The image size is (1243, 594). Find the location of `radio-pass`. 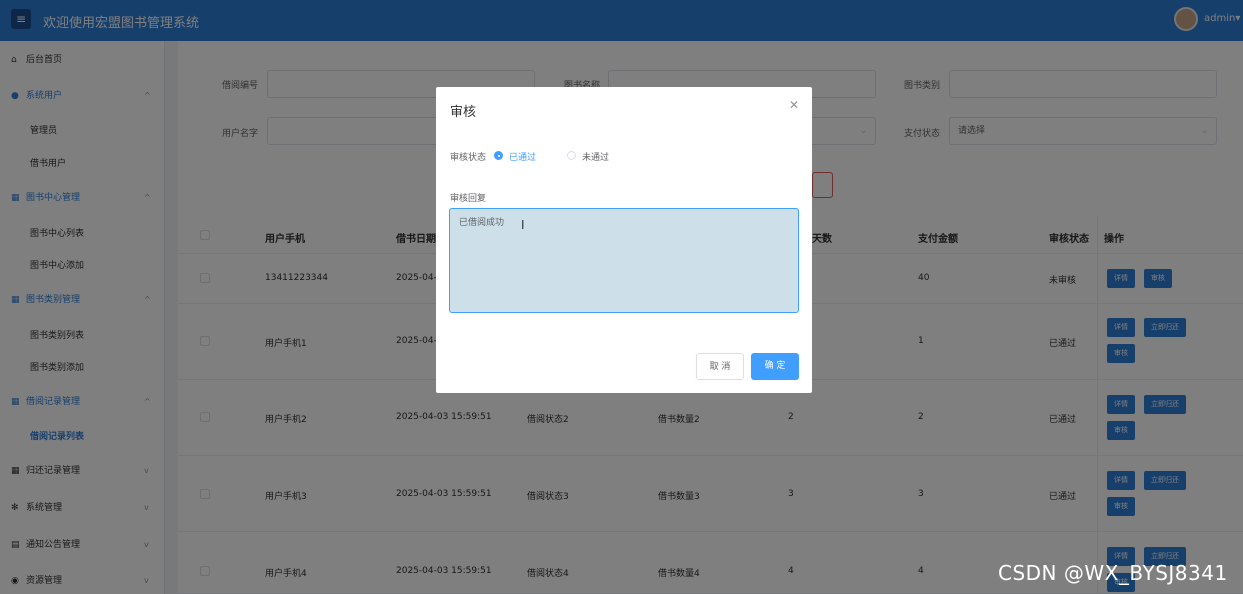

radio-pass is located at coordinates (498, 155).